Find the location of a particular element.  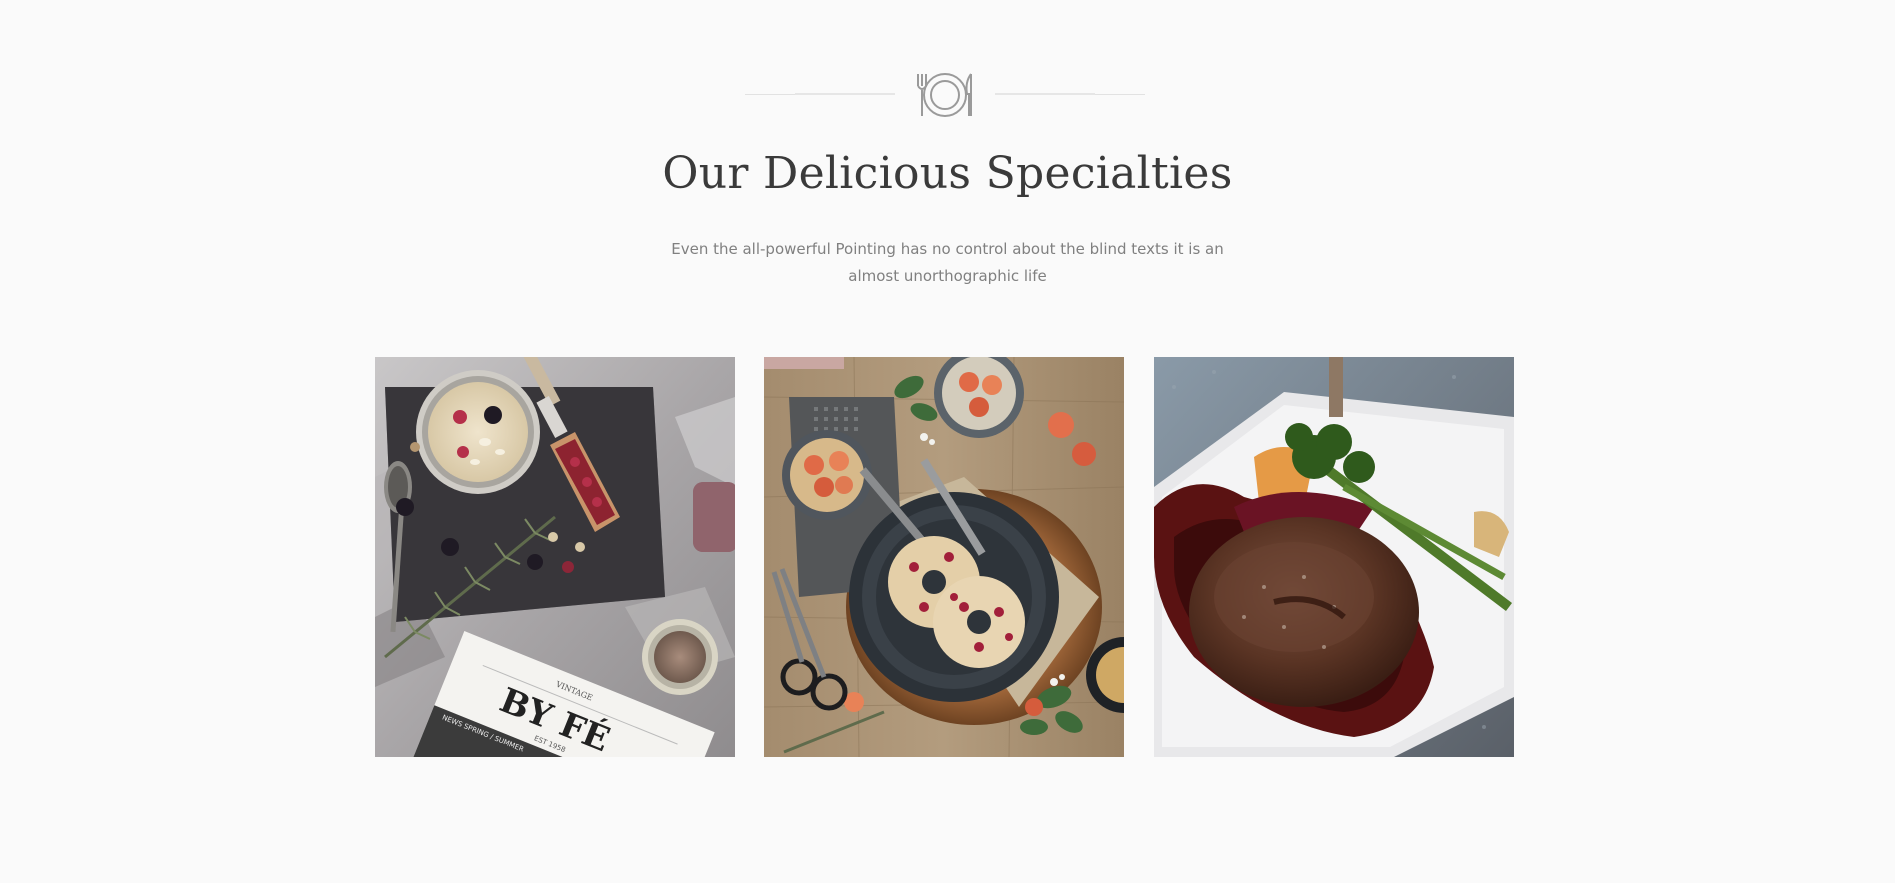

section-ornament is located at coordinates (947, 94).